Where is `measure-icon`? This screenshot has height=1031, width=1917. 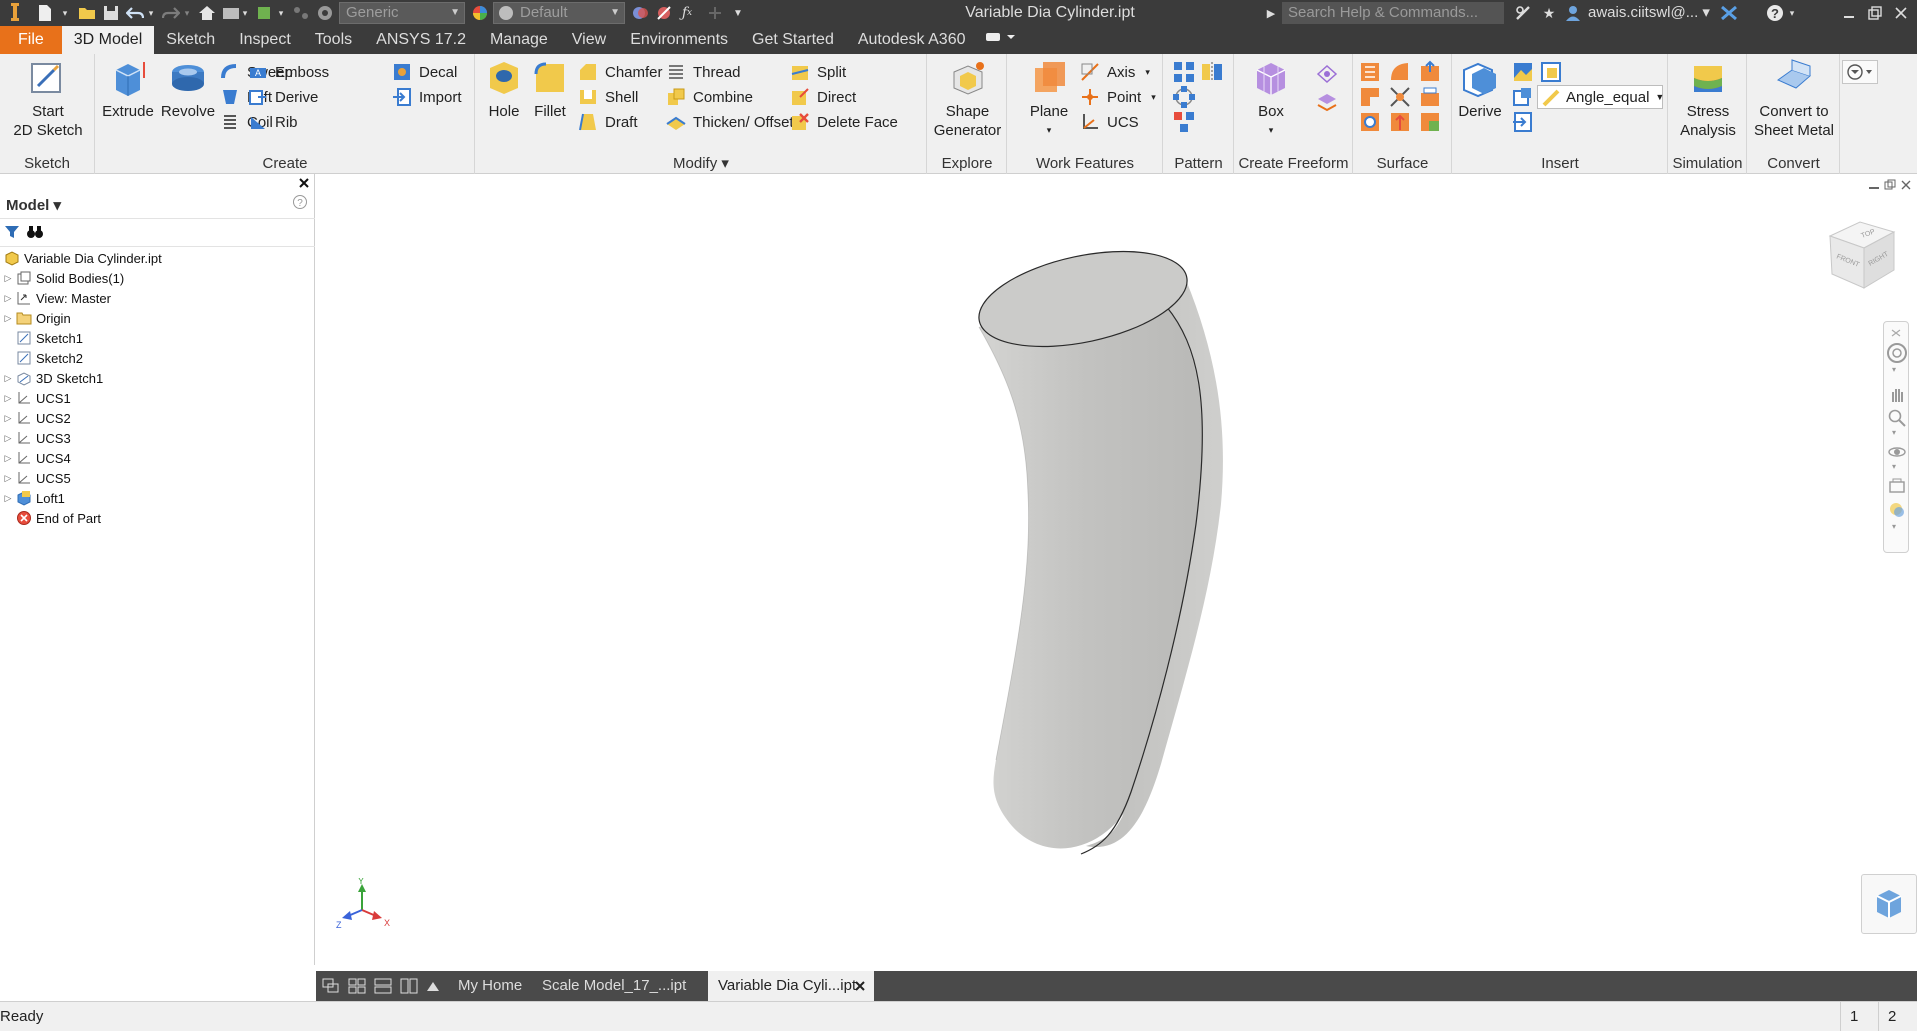 measure-icon is located at coordinates (301, 13).